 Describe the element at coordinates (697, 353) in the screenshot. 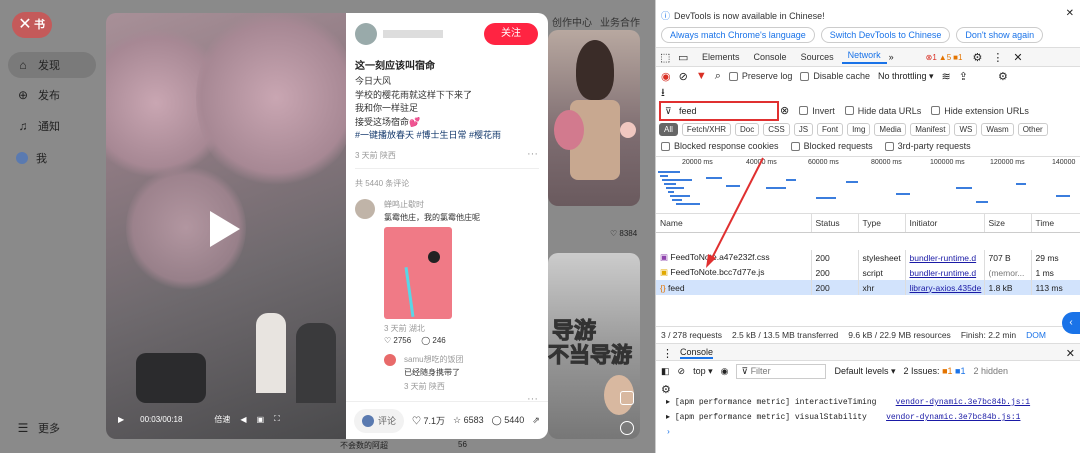

I see `console-drawer-tab: Console` at that location.